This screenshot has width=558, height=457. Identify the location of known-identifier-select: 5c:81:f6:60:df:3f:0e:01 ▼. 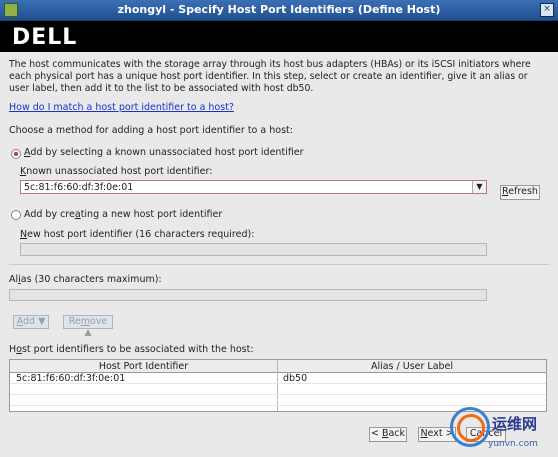
(253, 187).